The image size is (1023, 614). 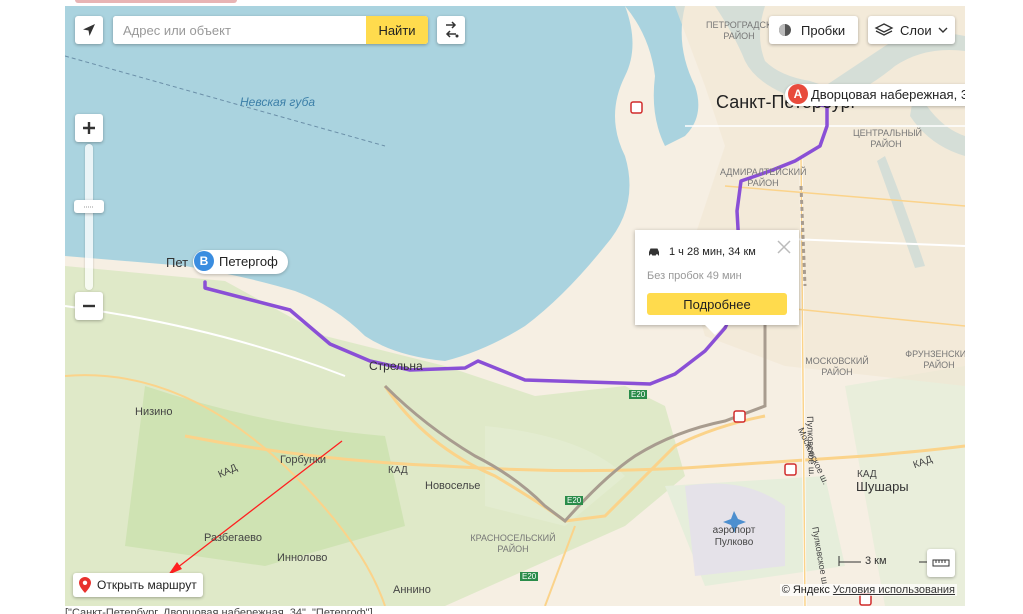 I want to click on route-point-b: B Петергоф, so click(x=240, y=262).